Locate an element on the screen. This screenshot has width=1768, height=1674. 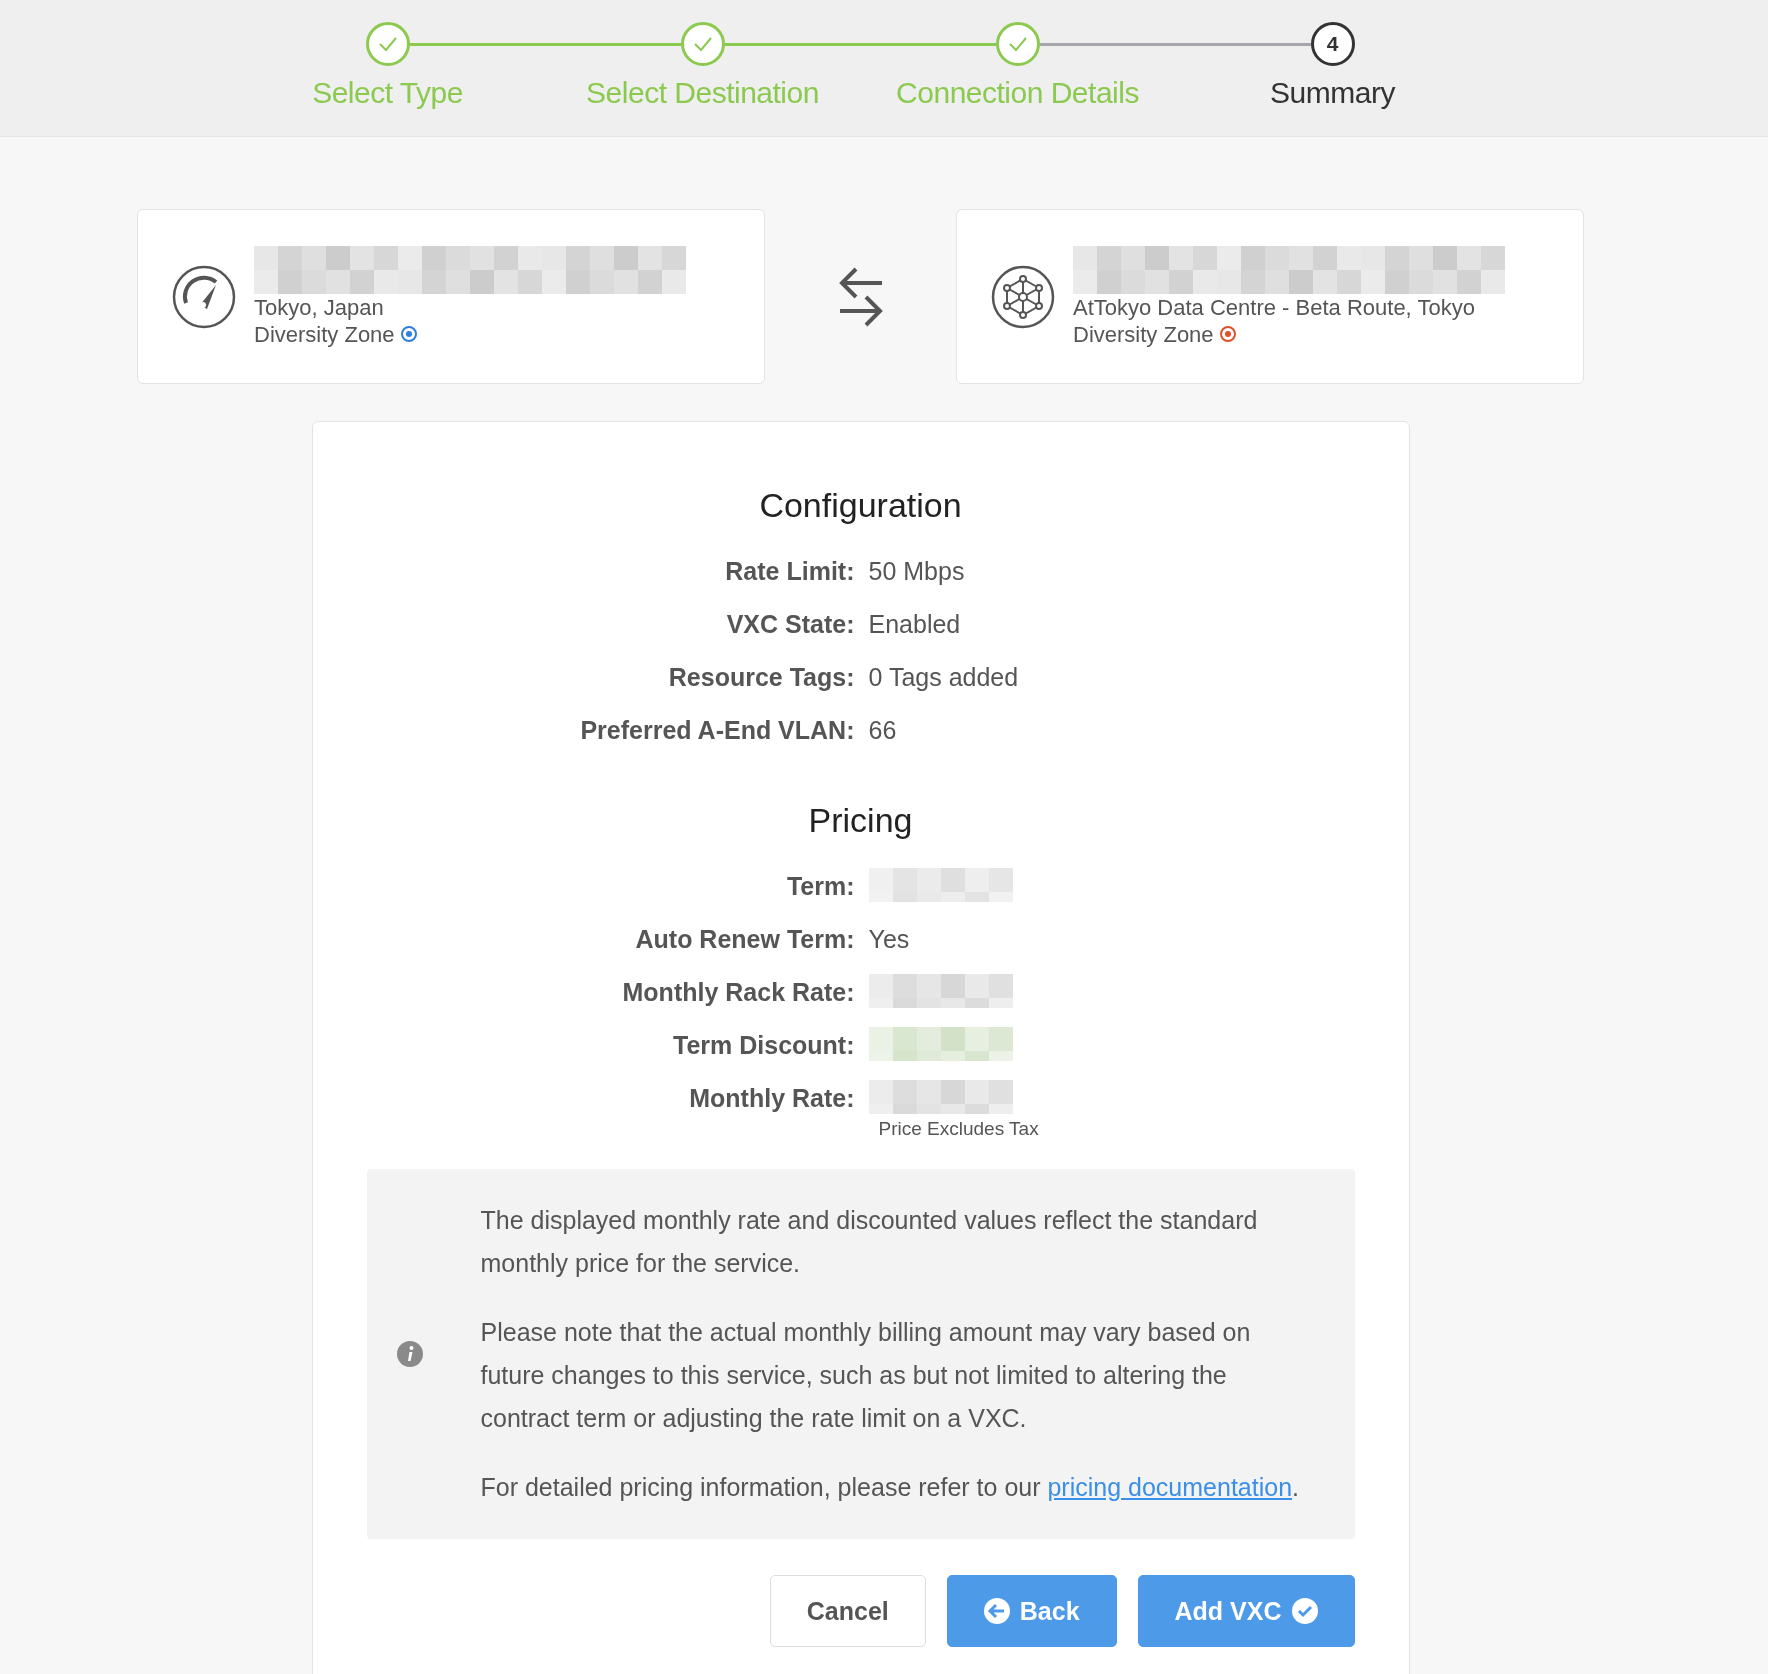
notice-paragraph: Please note that the actual monthly billing amount may vary based on future changes to this service, such as but not limited to altering the contract term or adjusting the rate limit on a VXC. is located at coordinates (866, 1375).